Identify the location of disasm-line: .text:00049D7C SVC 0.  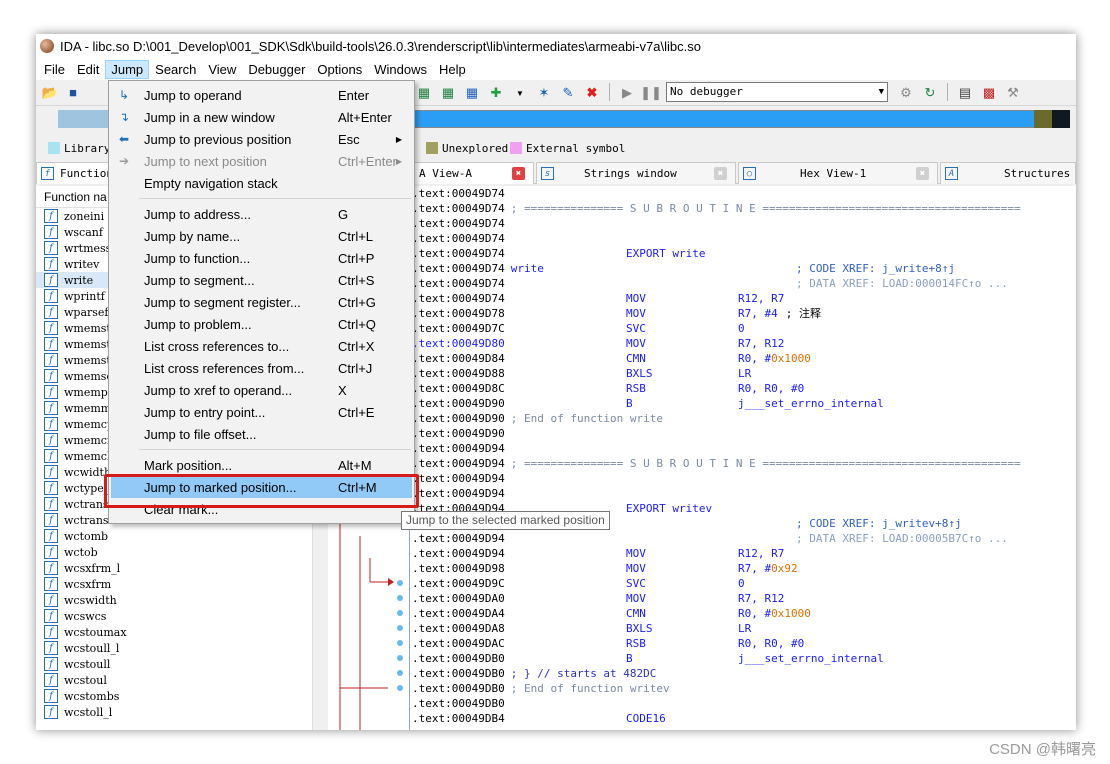
(744, 328).